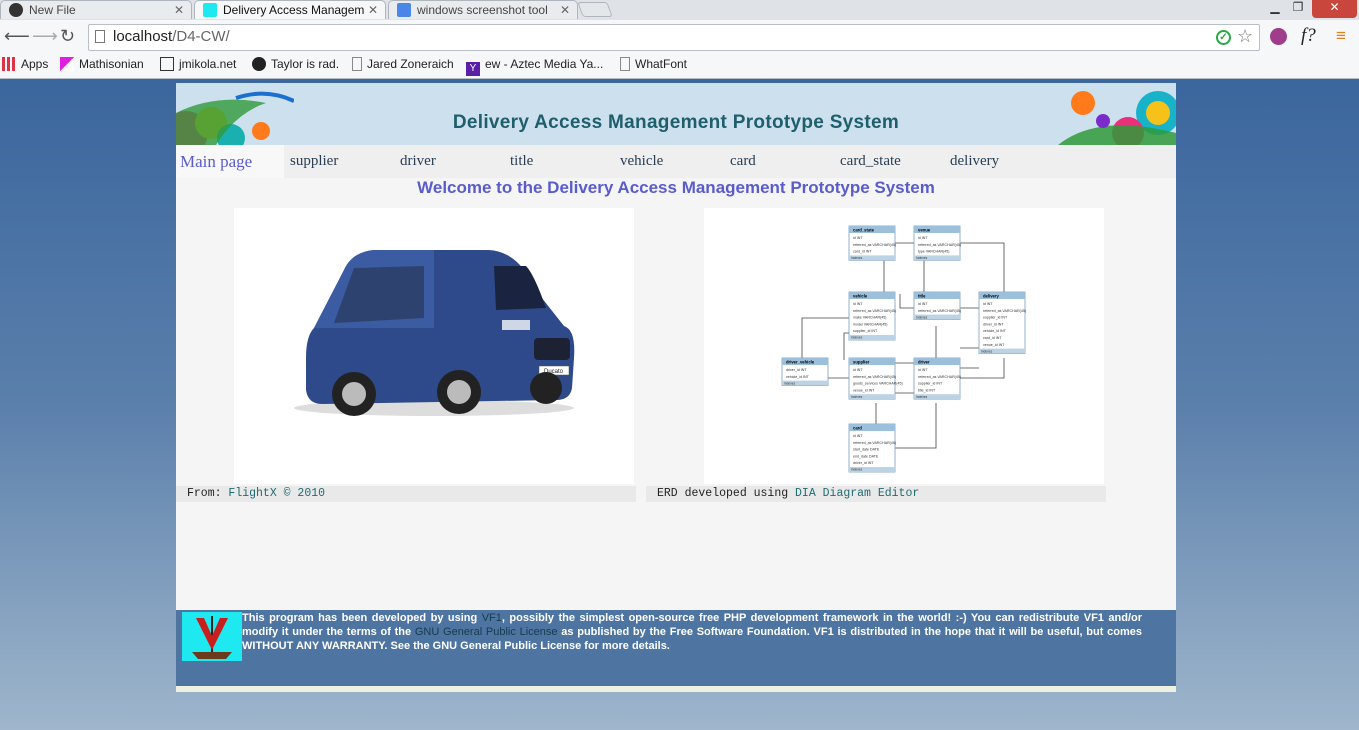  I want to click on bookmark-label: Mathisonian, so click(111, 64).